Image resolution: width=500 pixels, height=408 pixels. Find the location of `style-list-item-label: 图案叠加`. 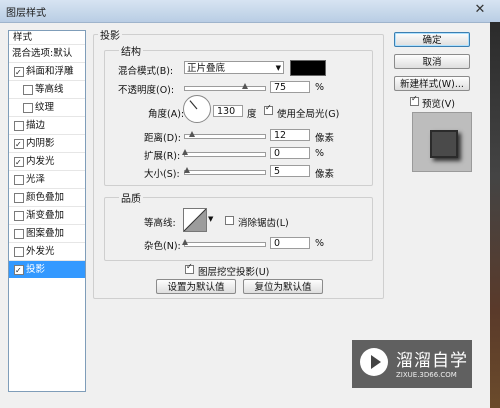

style-list-item-label: 图案叠加 is located at coordinates (45, 233).